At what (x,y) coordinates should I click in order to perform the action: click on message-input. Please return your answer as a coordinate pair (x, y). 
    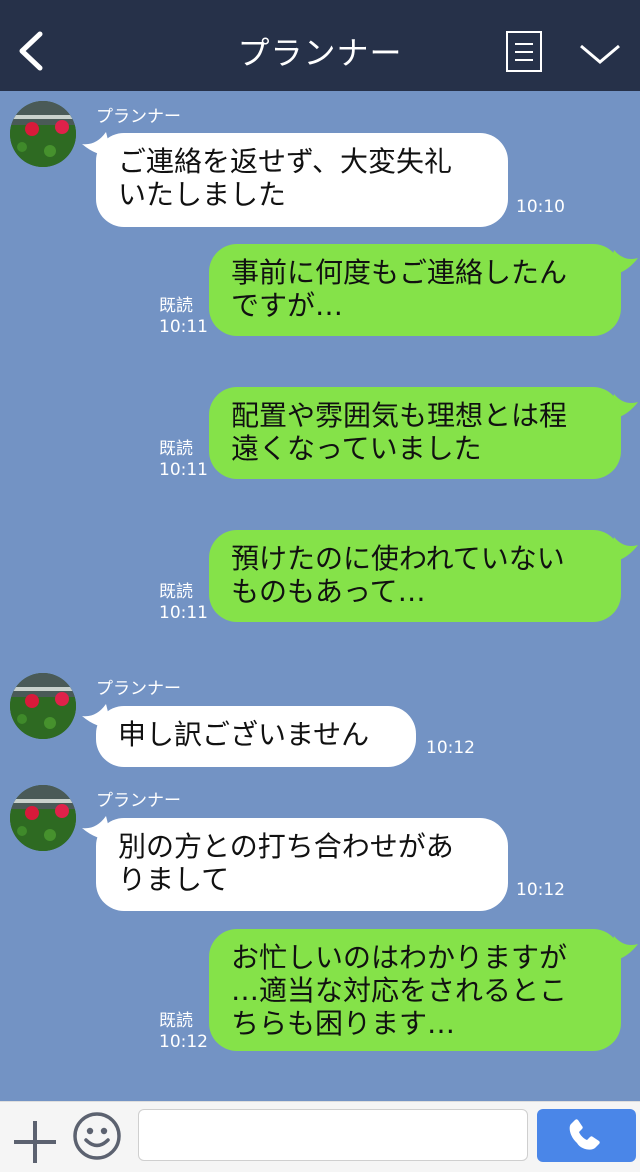
    Looking at the image, I should click on (333, 1135).